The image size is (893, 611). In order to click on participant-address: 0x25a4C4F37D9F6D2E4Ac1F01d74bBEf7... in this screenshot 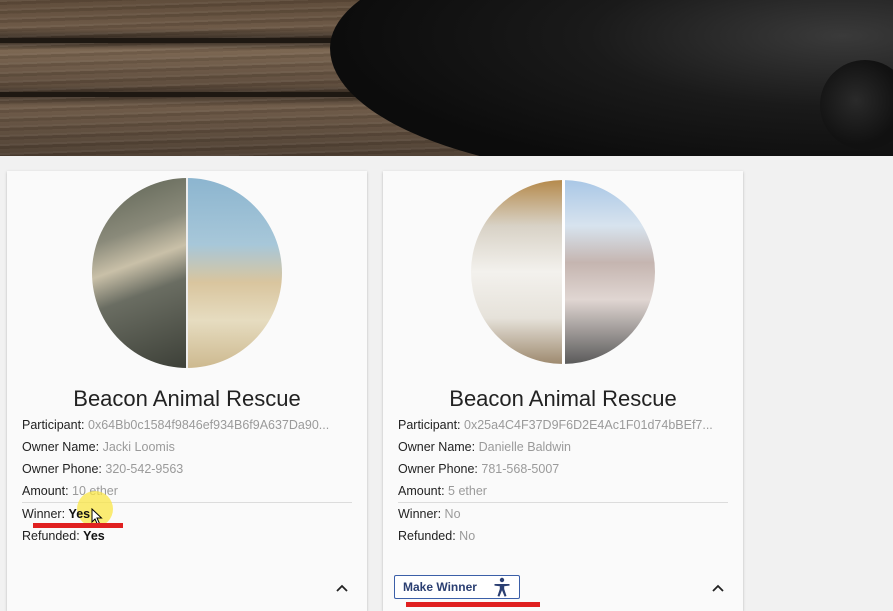, I will do `click(588, 425)`.